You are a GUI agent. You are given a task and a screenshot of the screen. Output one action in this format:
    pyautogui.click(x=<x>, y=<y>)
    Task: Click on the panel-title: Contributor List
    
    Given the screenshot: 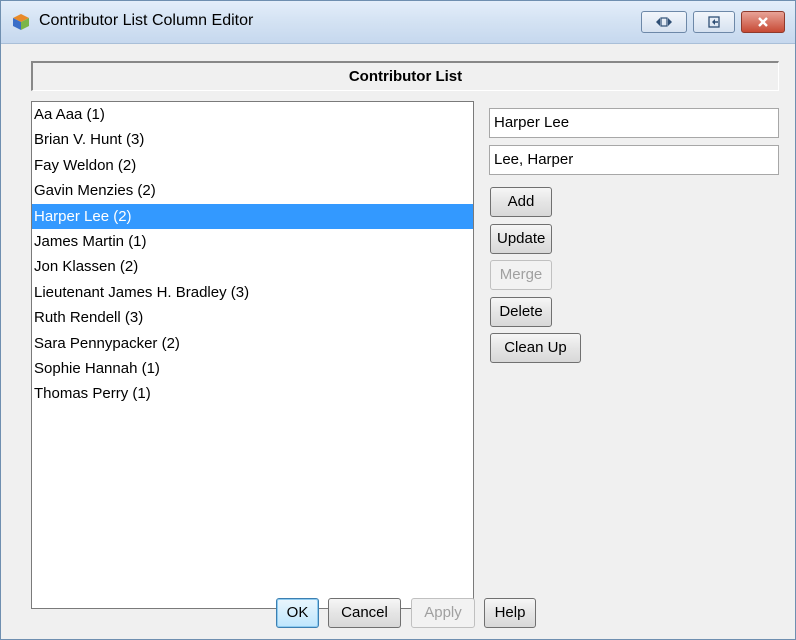 What is the action you would take?
    pyautogui.click(x=405, y=76)
    